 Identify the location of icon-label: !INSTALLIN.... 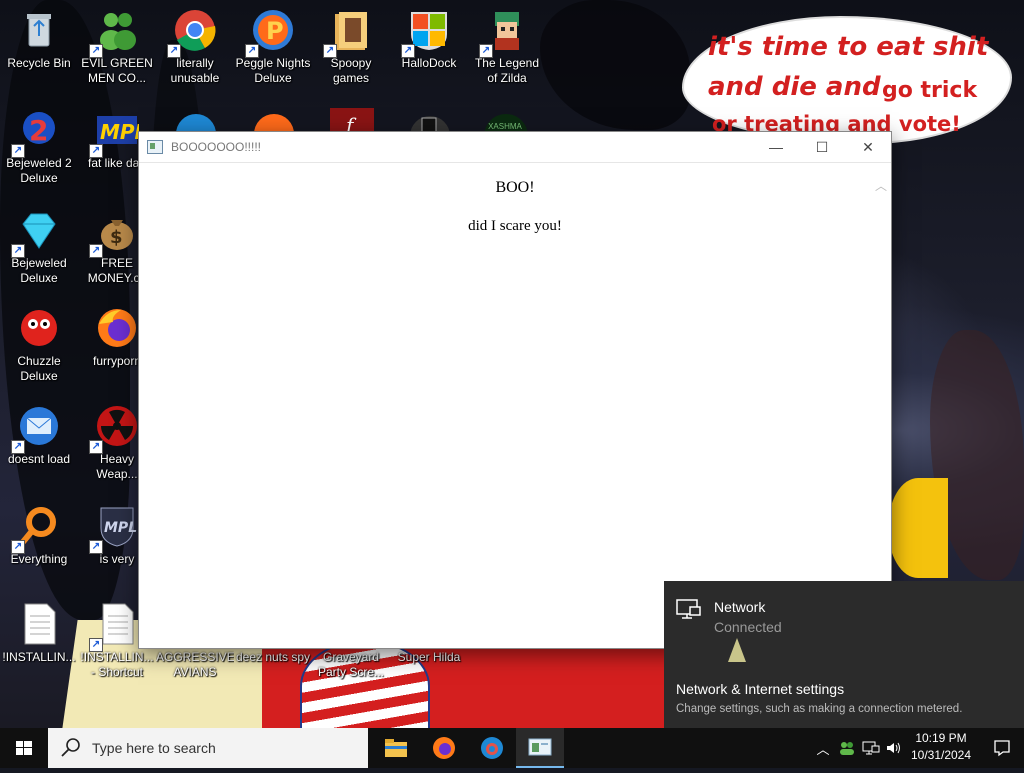
(39, 657).